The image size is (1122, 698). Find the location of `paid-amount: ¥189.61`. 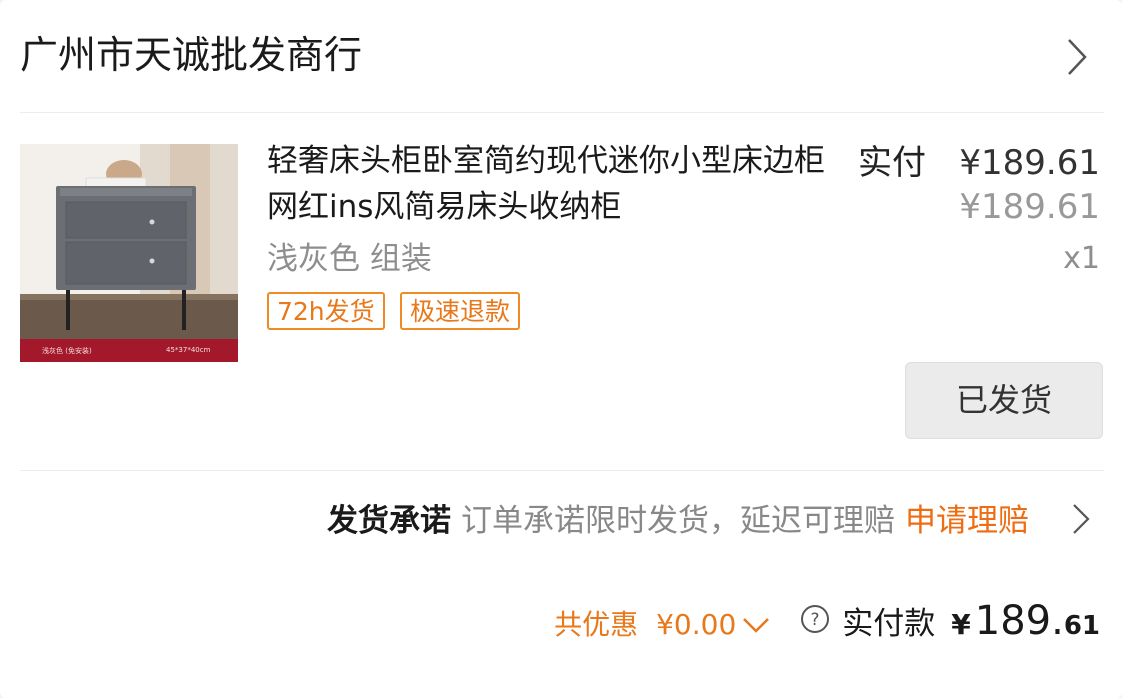

paid-amount: ¥189.61 is located at coordinates (1029, 163).